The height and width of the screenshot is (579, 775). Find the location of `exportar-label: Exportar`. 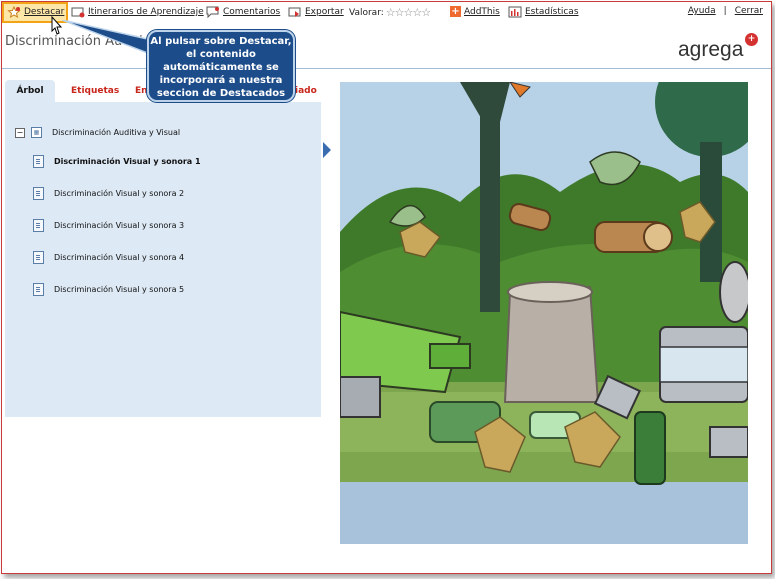

exportar-label: Exportar is located at coordinates (324, 12).